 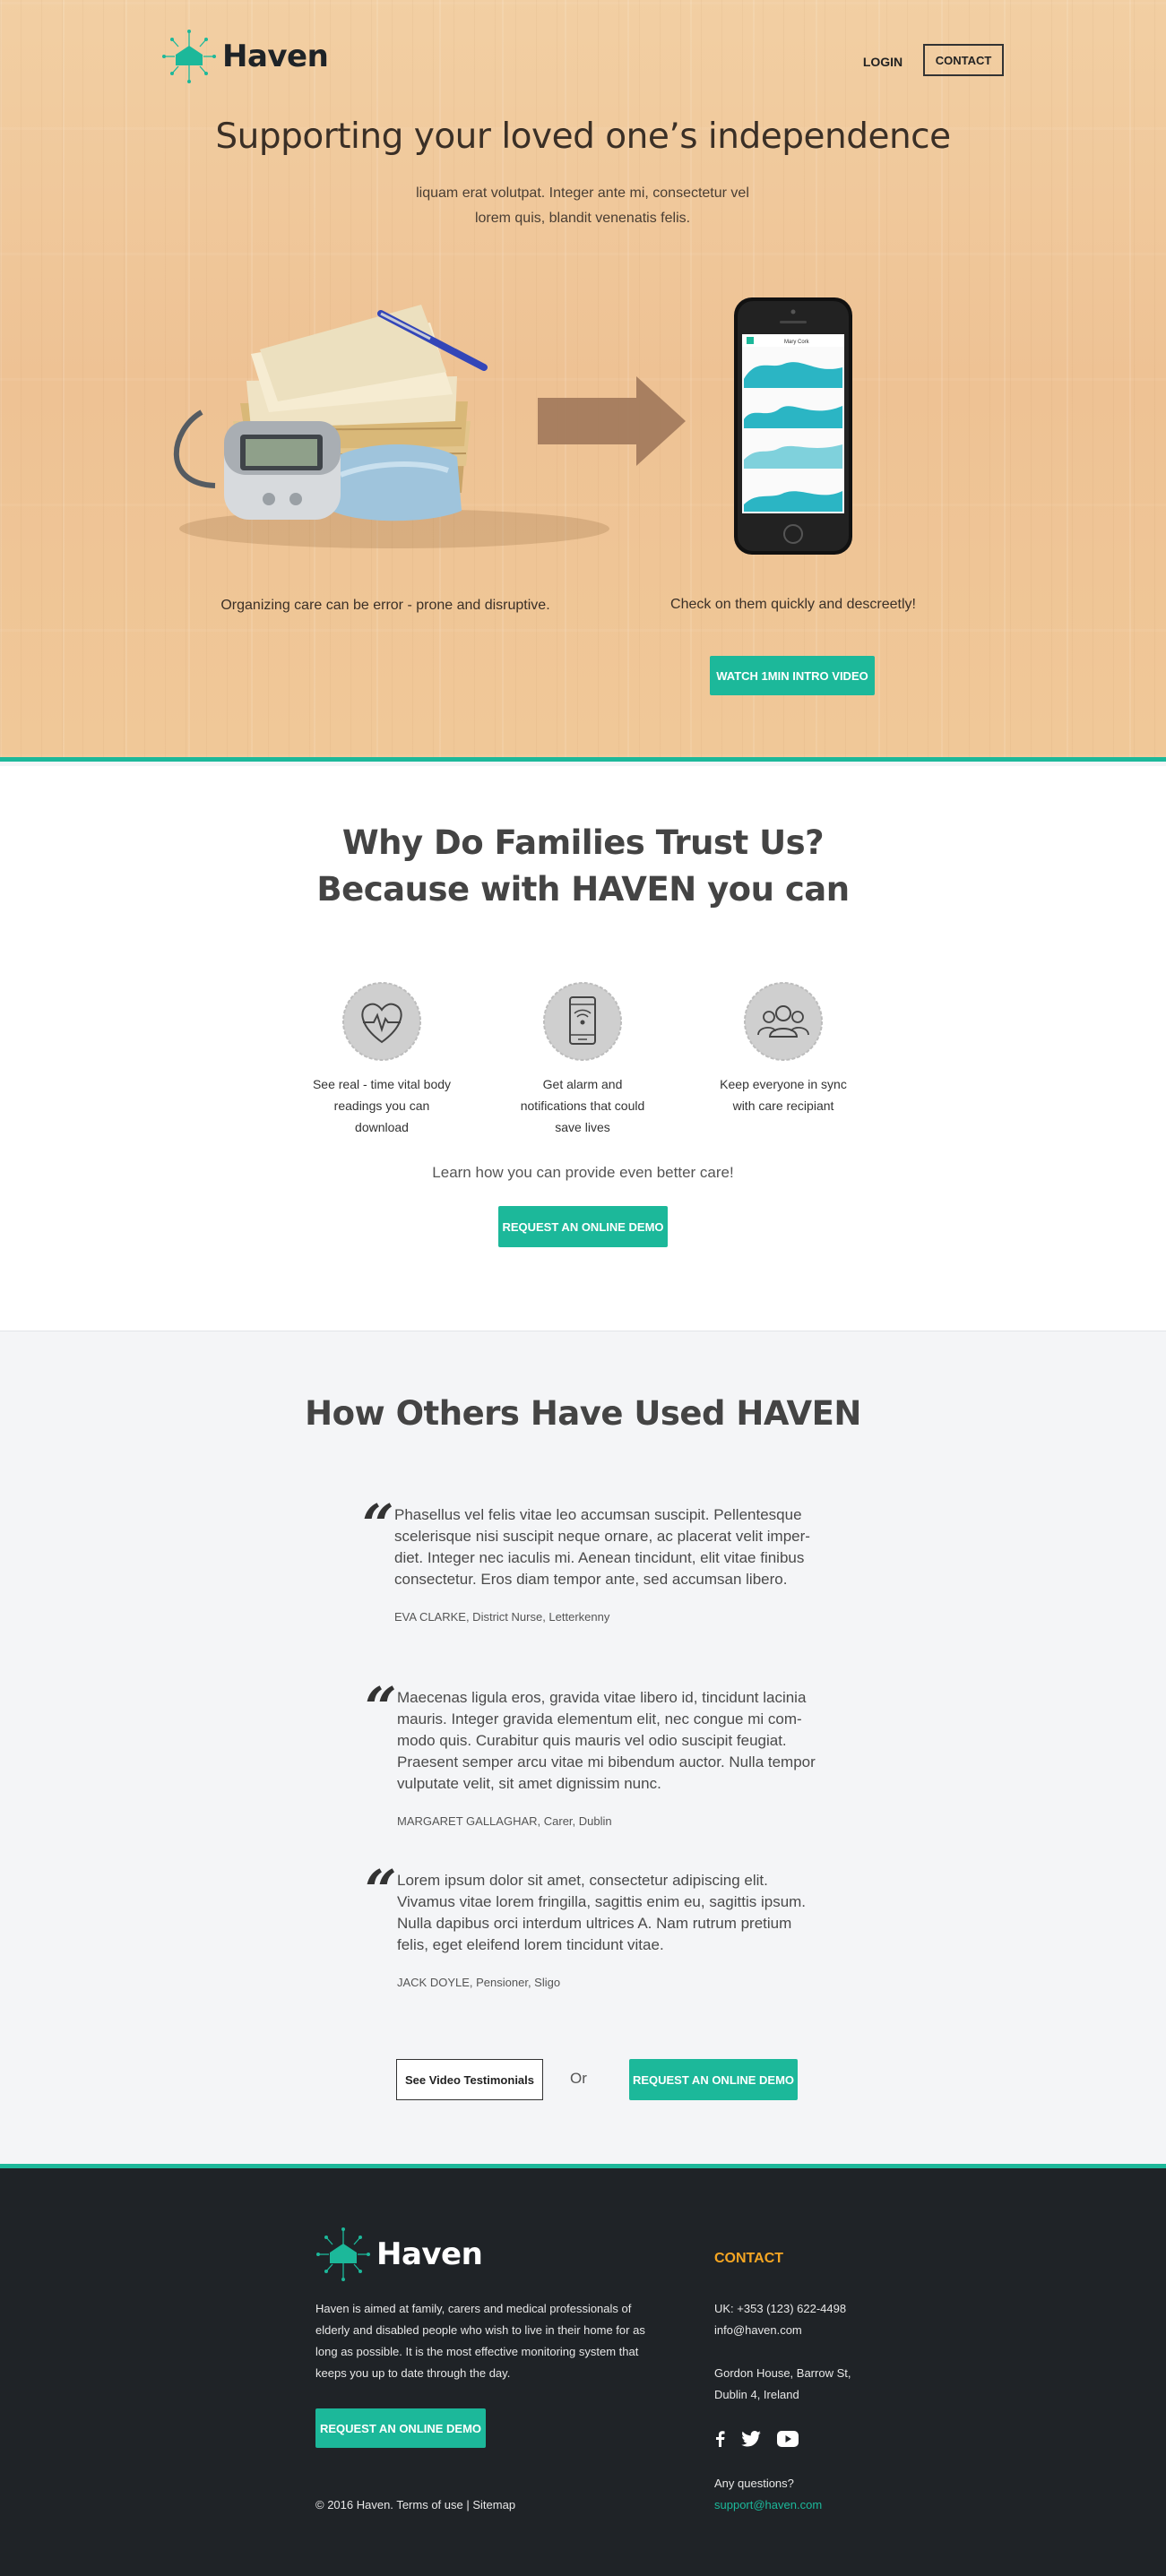 What do you see at coordinates (429, 2505) in the screenshot?
I see `terms-link: Terms of use` at bounding box center [429, 2505].